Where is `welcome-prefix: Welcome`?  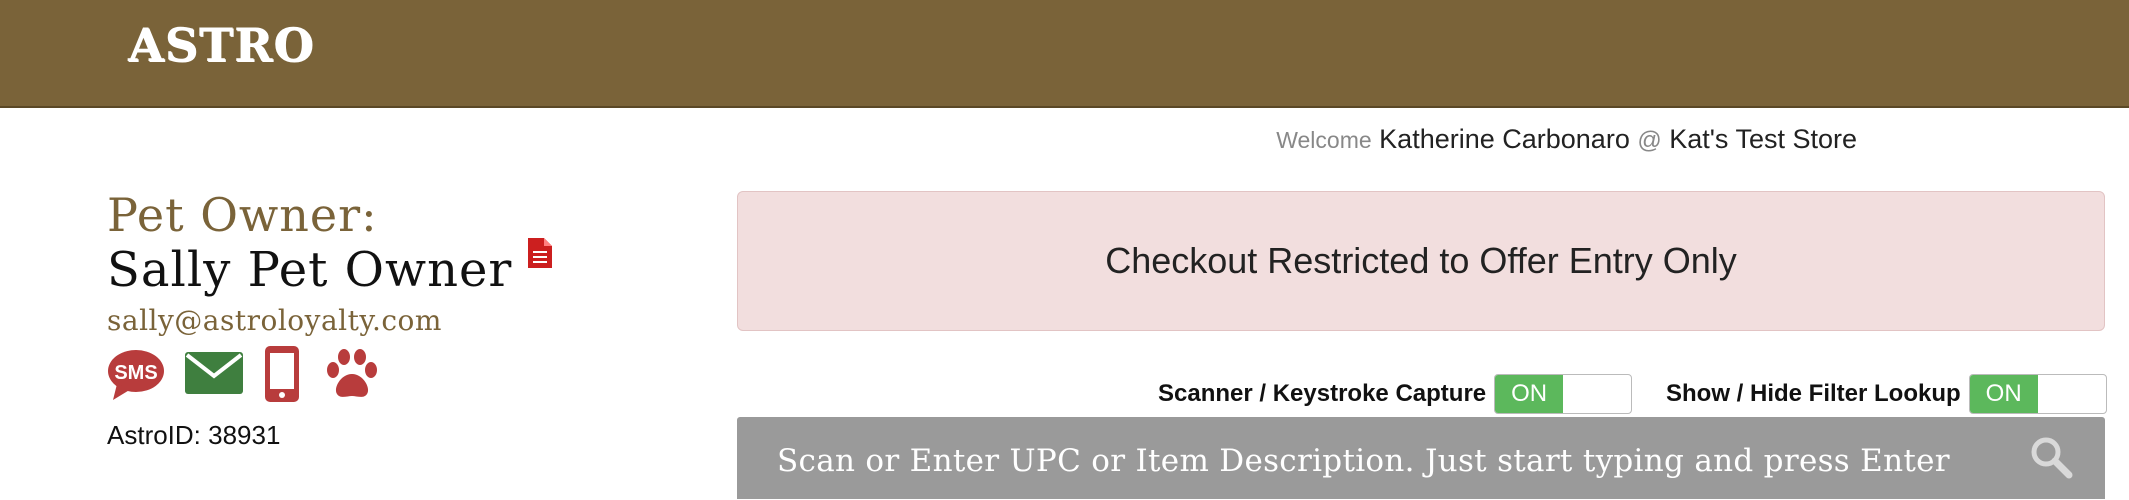
welcome-prefix: Welcome is located at coordinates (1324, 140).